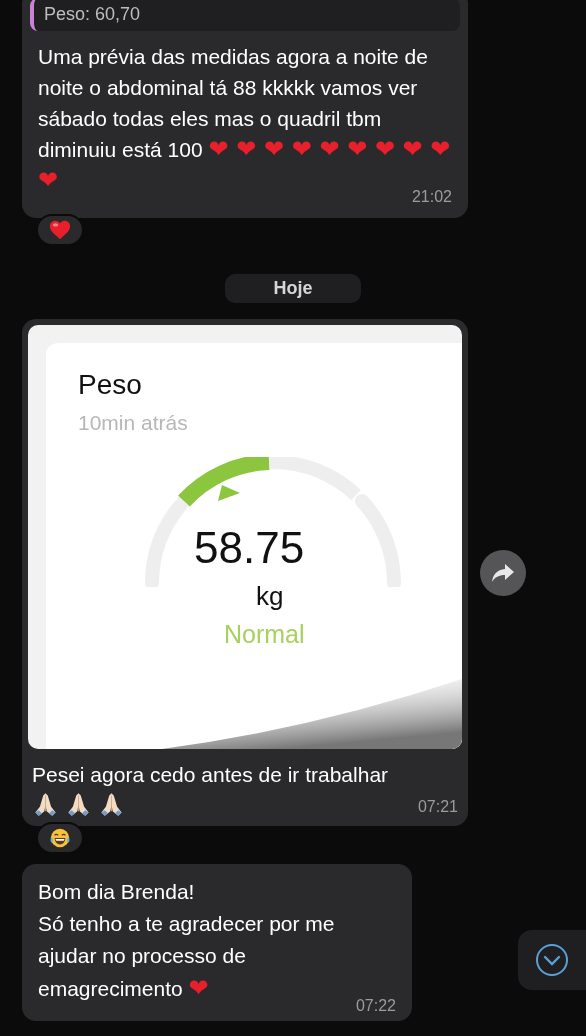 The width and height of the screenshot is (586, 1036). Describe the element at coordinates (110, 385) in the screenshot. I see `card-title: Peso` at that location.